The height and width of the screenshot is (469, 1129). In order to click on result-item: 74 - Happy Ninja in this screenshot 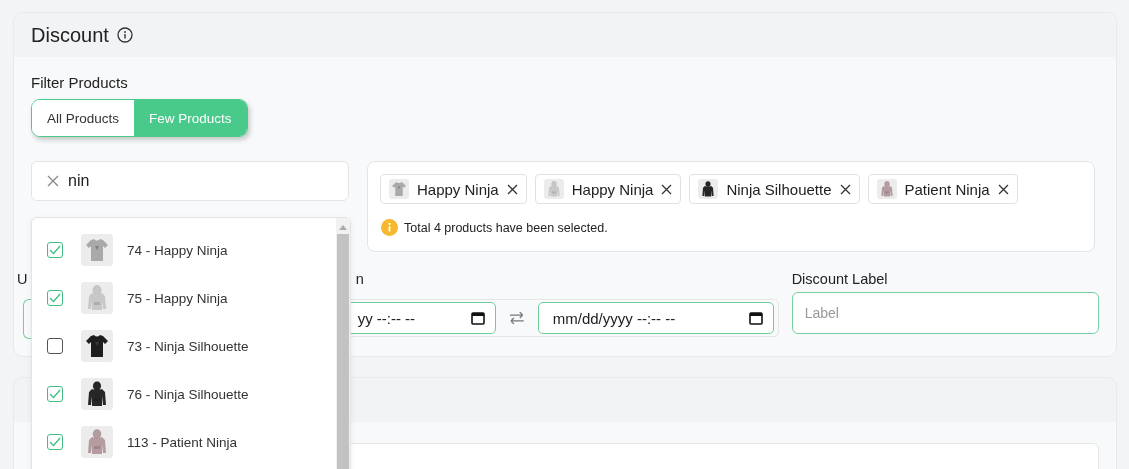, I will do `click(184, 250)`.